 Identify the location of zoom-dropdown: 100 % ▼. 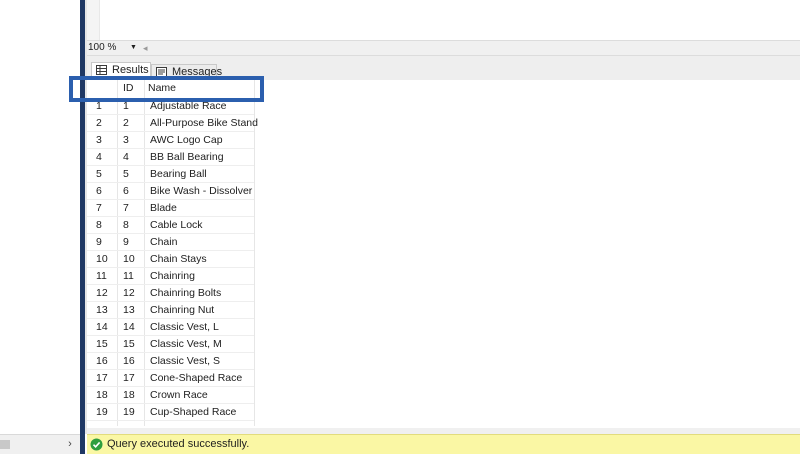
(113, 48).